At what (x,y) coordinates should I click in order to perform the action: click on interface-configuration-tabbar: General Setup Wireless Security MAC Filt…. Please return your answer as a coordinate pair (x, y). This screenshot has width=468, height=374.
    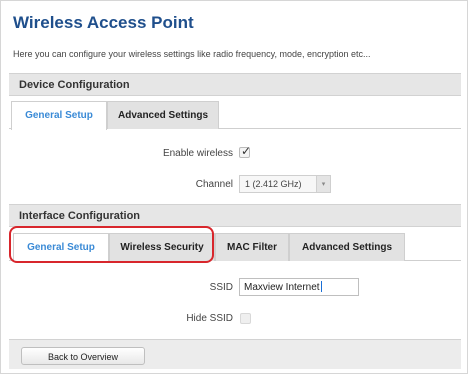
    Looking at the image, I should click on (235, 246).